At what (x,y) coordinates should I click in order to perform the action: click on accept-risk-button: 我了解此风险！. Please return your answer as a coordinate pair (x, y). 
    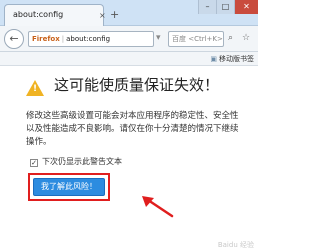
    Looking at the image, I should click on (69, 187).